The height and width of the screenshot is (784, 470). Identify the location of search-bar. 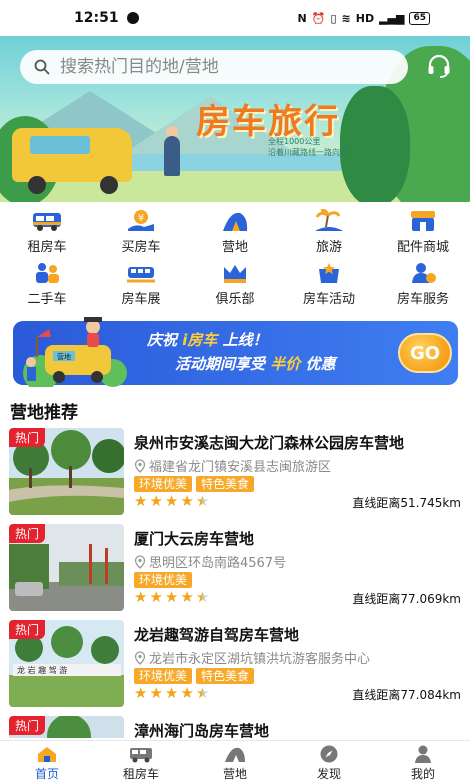
(214, 67).